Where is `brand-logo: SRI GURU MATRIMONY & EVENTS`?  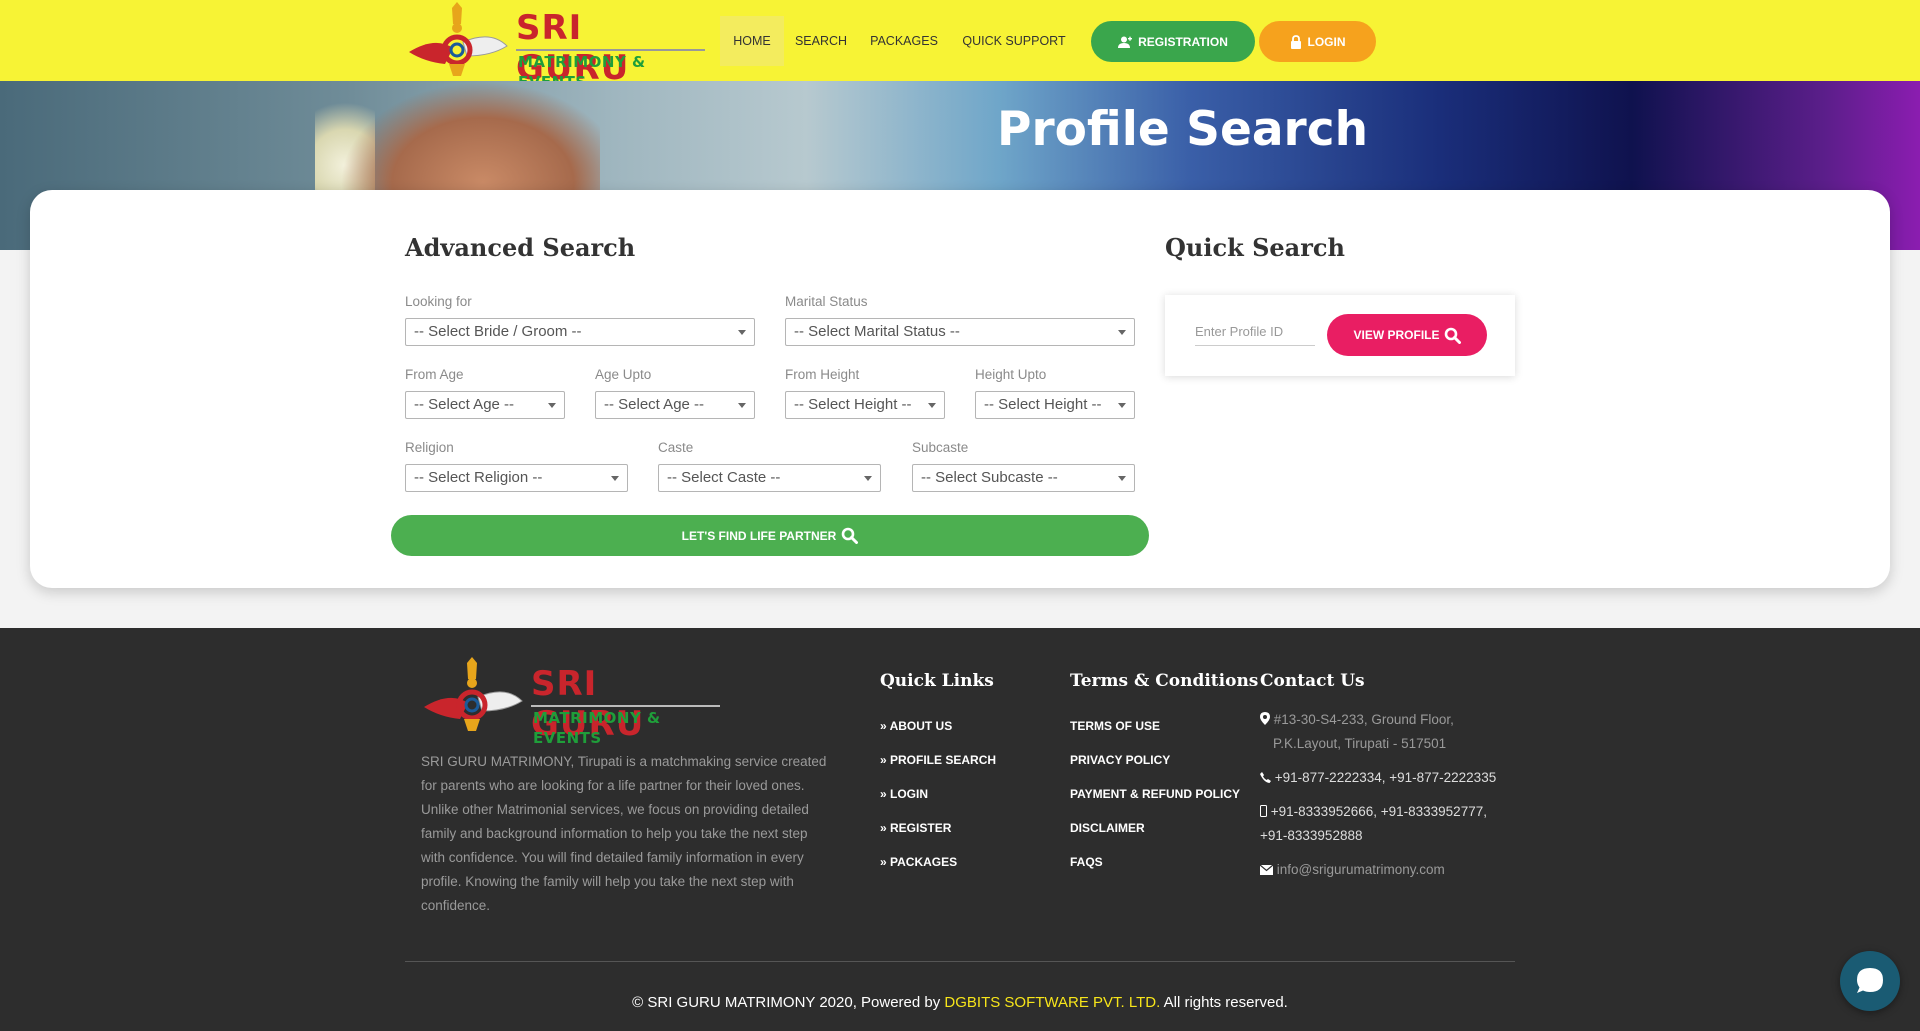 brand-logo: SRI GURU MATRIMONY & EVENTS is located at coordinates (555, 46).